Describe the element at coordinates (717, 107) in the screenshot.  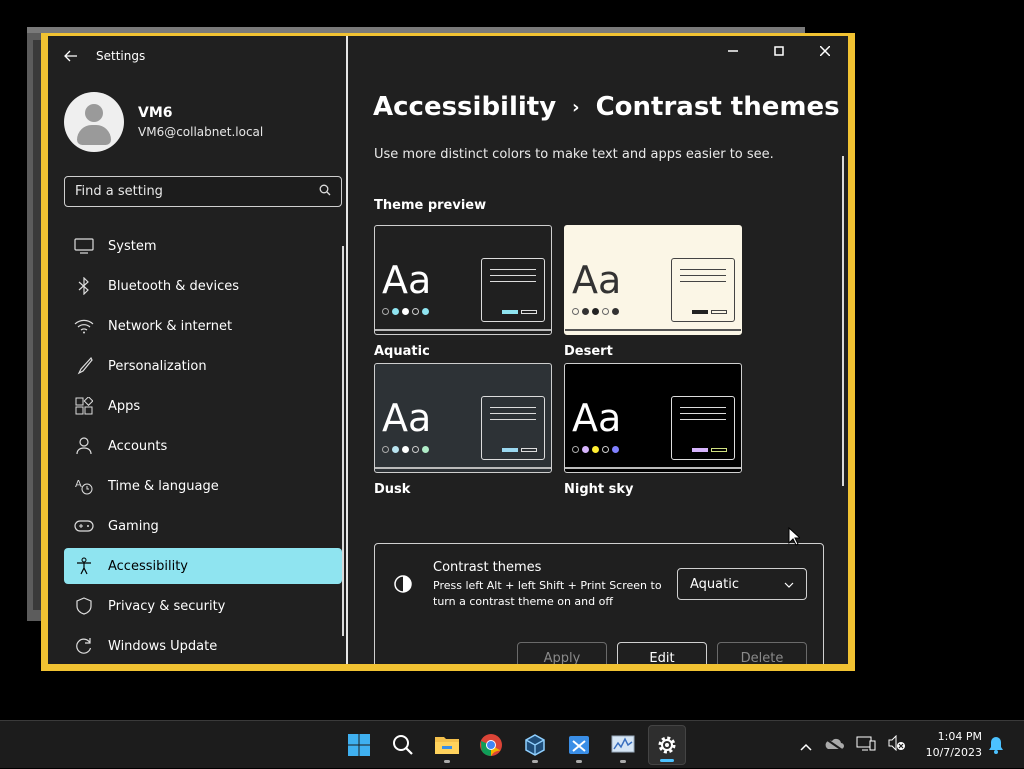
I see `page-title: Contrast themes` at that location.